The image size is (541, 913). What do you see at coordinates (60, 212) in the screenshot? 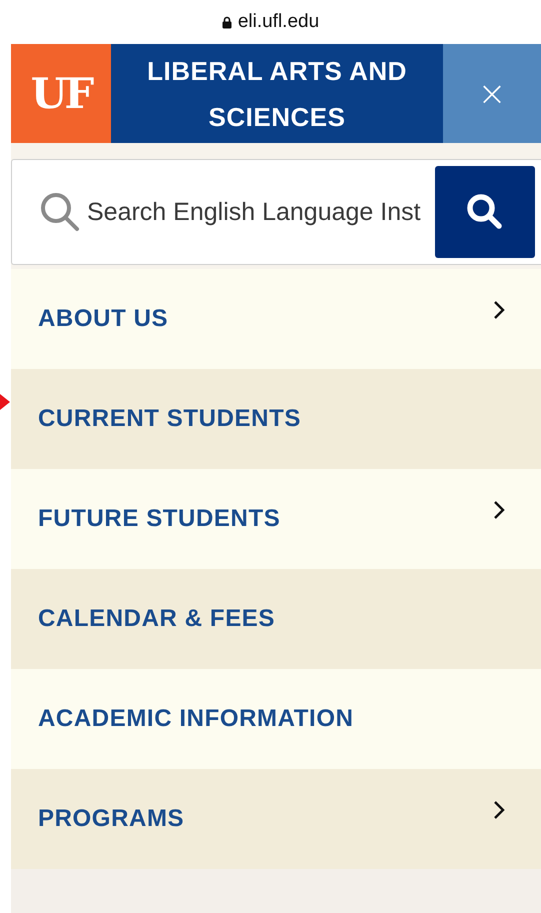
I see `search-icon` at bounding box center [60, 212].